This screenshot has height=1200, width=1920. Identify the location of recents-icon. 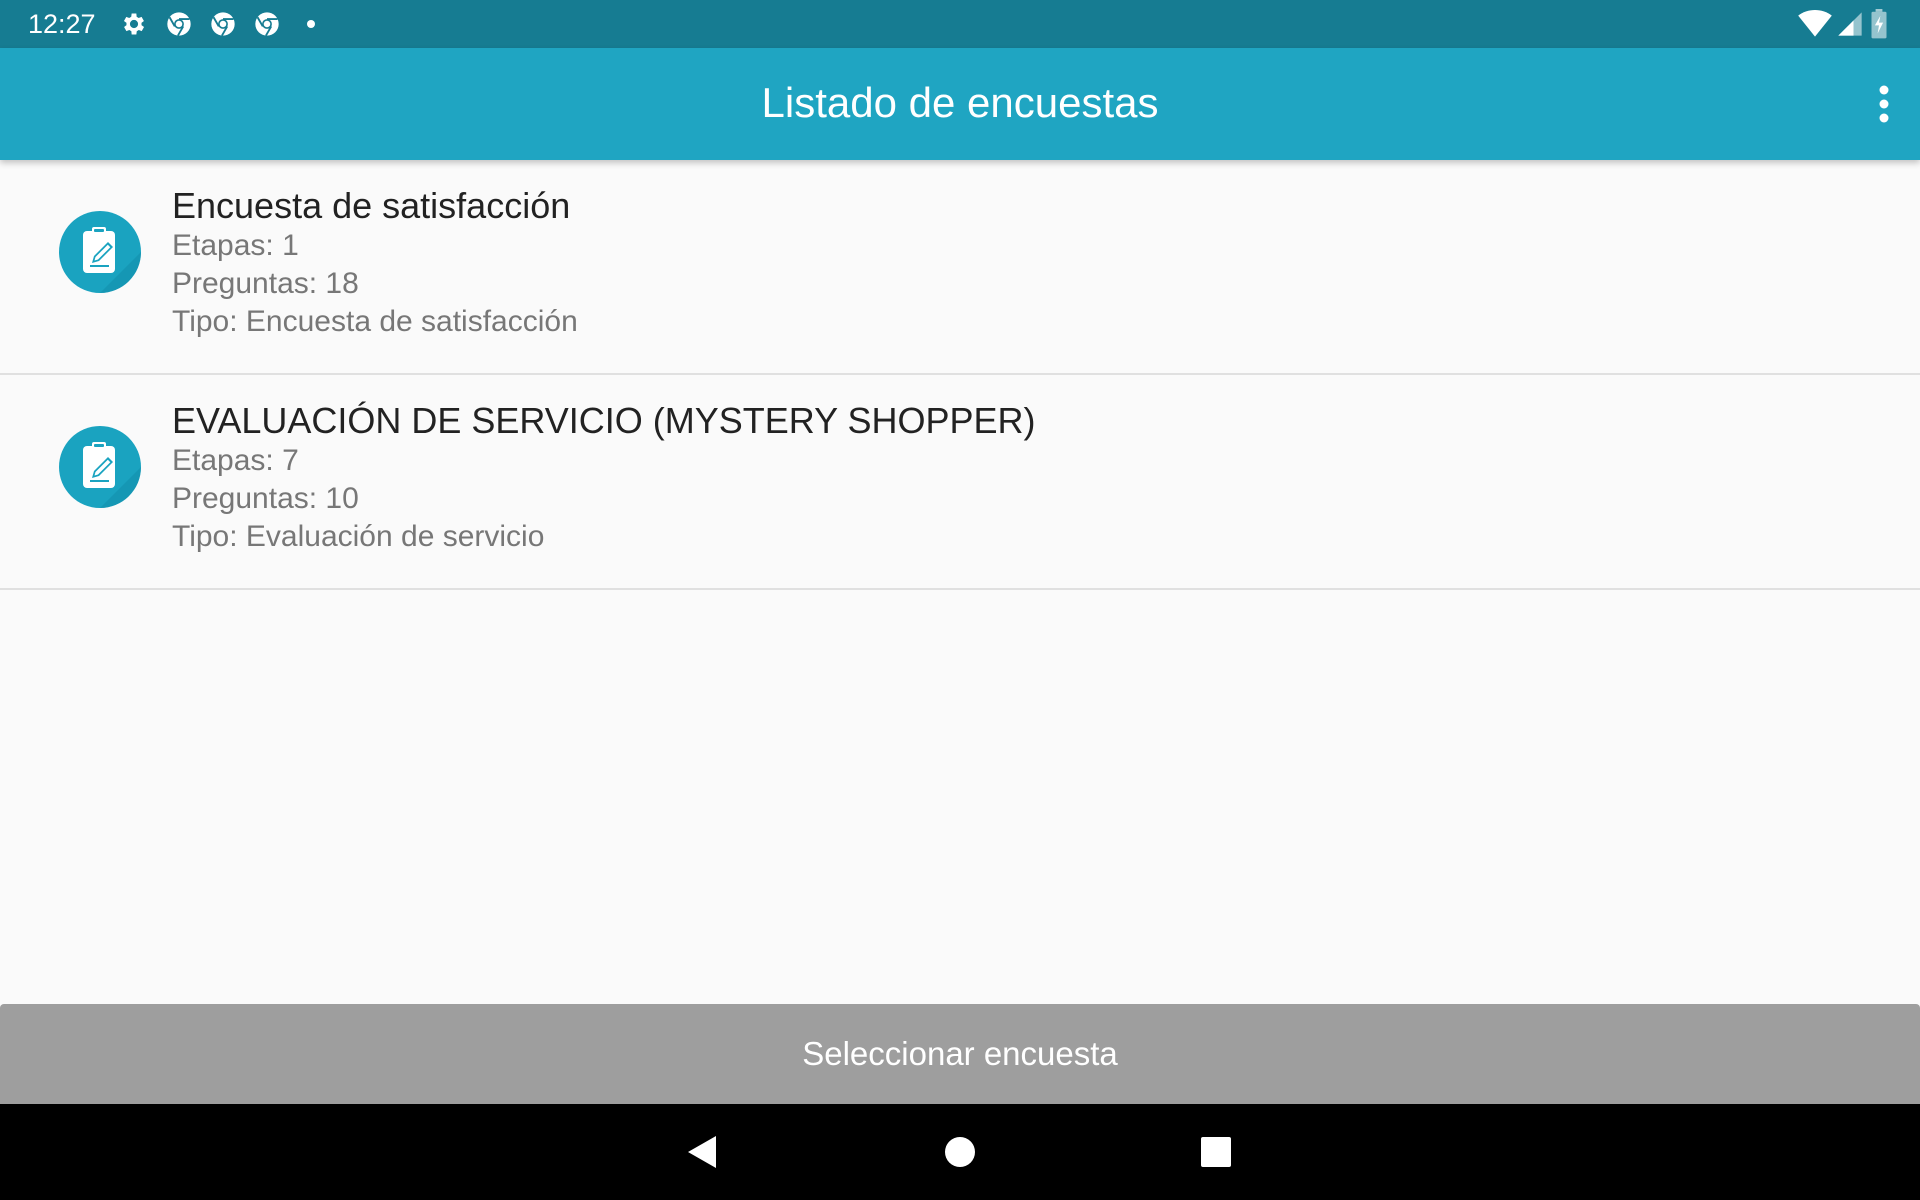
(1216, 1152).